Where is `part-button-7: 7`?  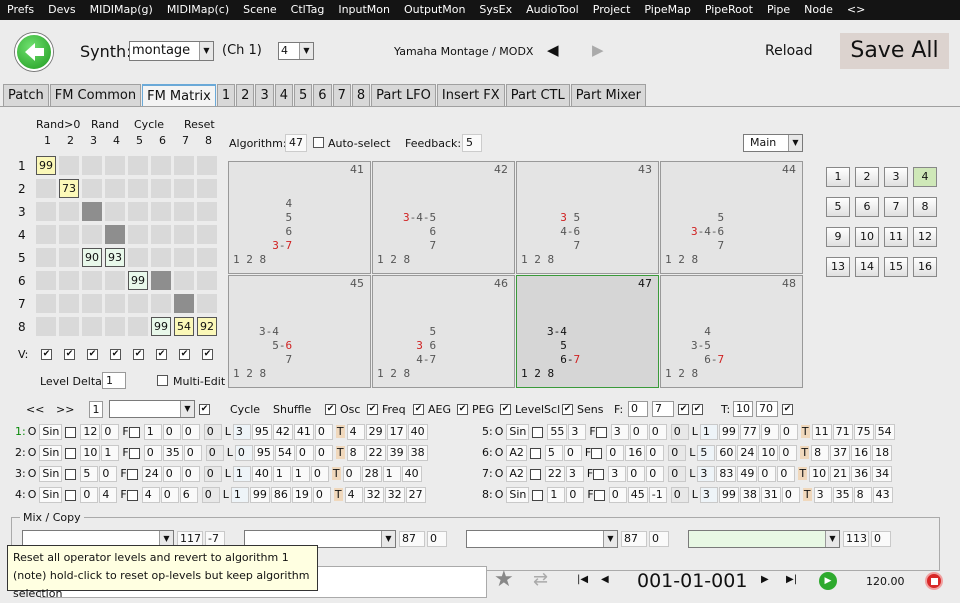
part-button-7: 7 is located at coordinates (896, 207).